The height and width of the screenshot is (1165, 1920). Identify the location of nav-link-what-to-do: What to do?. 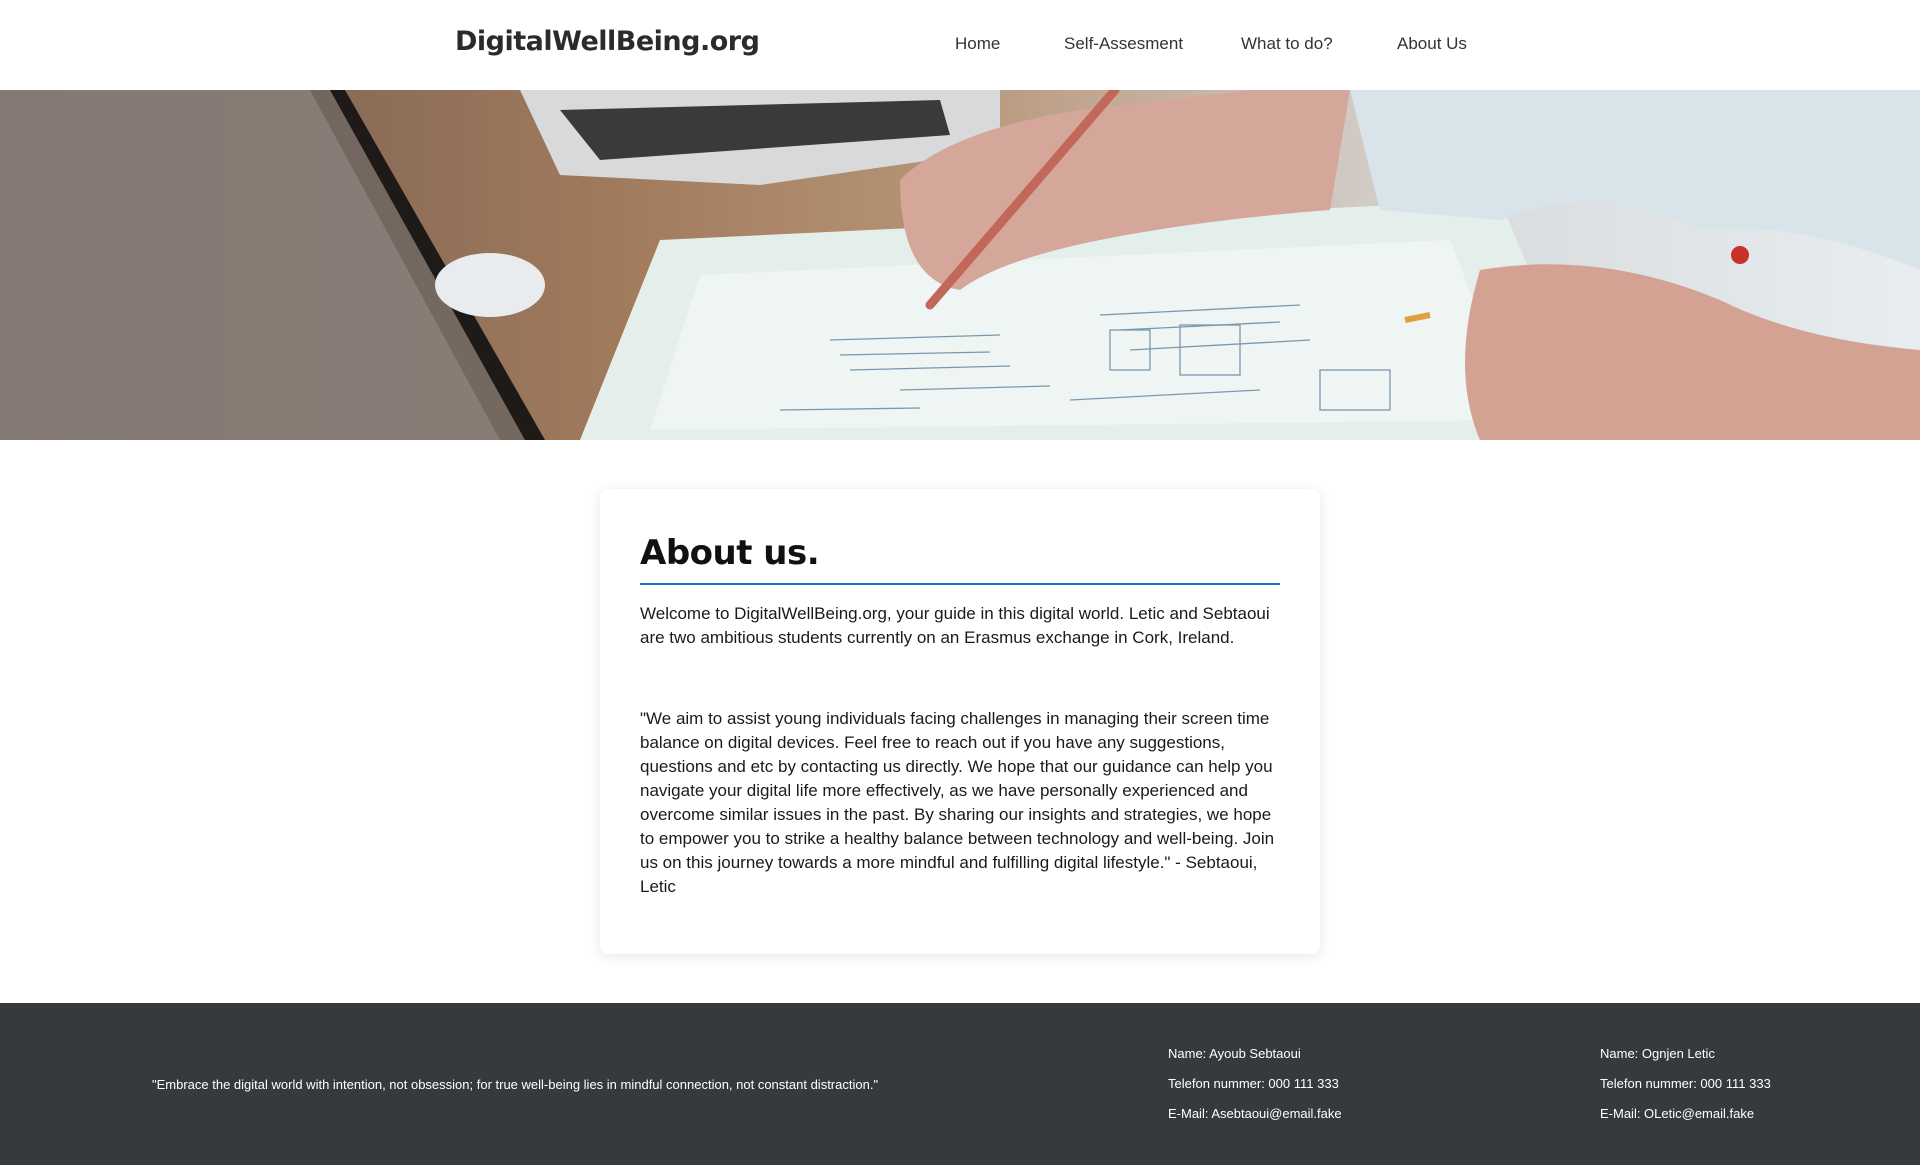
(1287, 44).